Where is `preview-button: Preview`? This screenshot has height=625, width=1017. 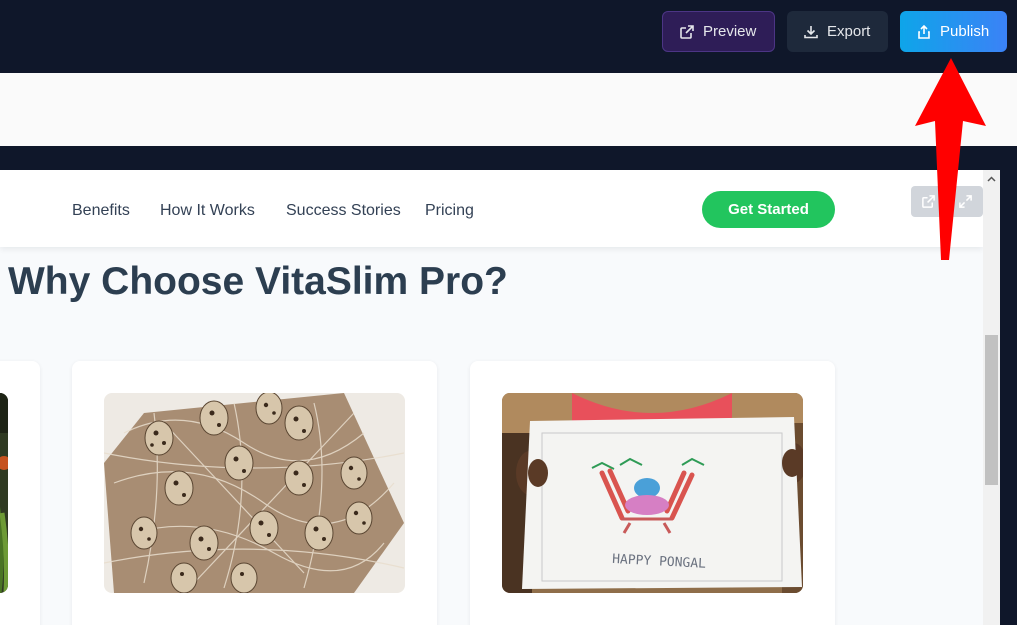
preview-button: Preview is located at coordinates (718, 31).